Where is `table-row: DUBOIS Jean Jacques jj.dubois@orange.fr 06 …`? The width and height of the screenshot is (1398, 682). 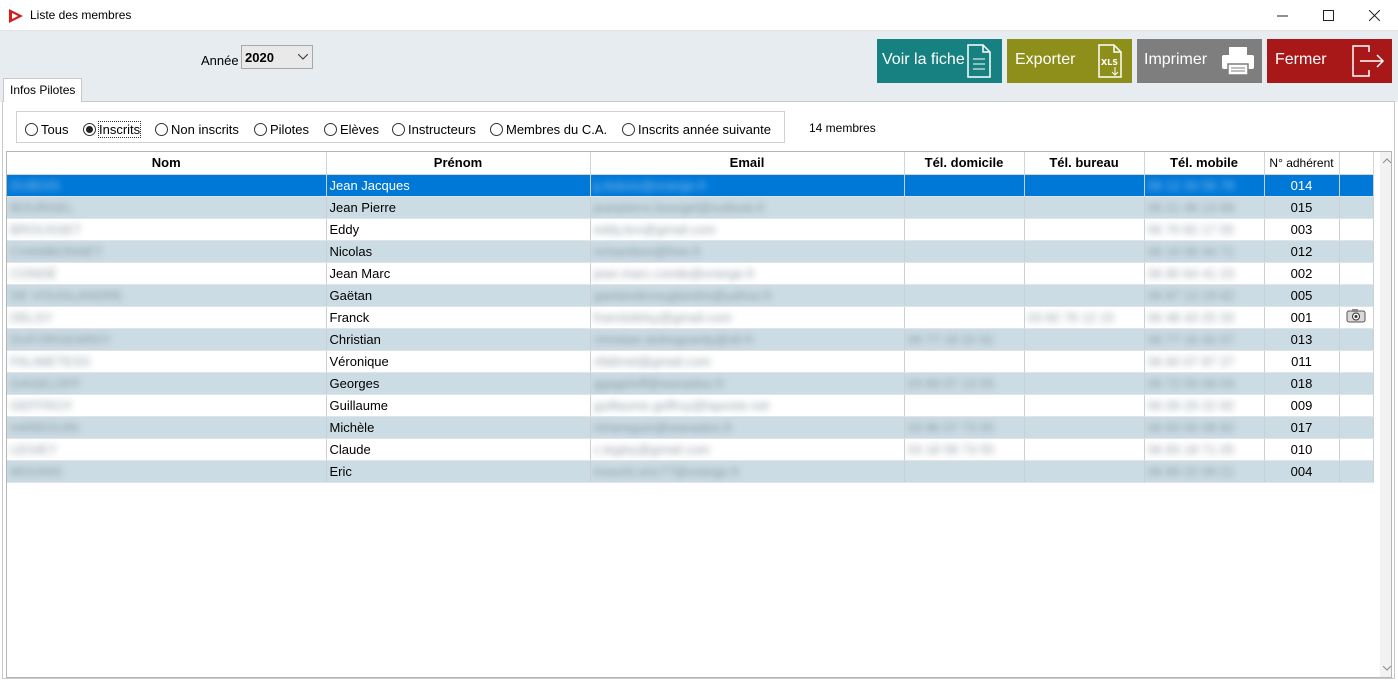
table-row: DUBOIS Jean Jacques jj.dubois@orange.fr 06 … is located at coordinates (690, 185).